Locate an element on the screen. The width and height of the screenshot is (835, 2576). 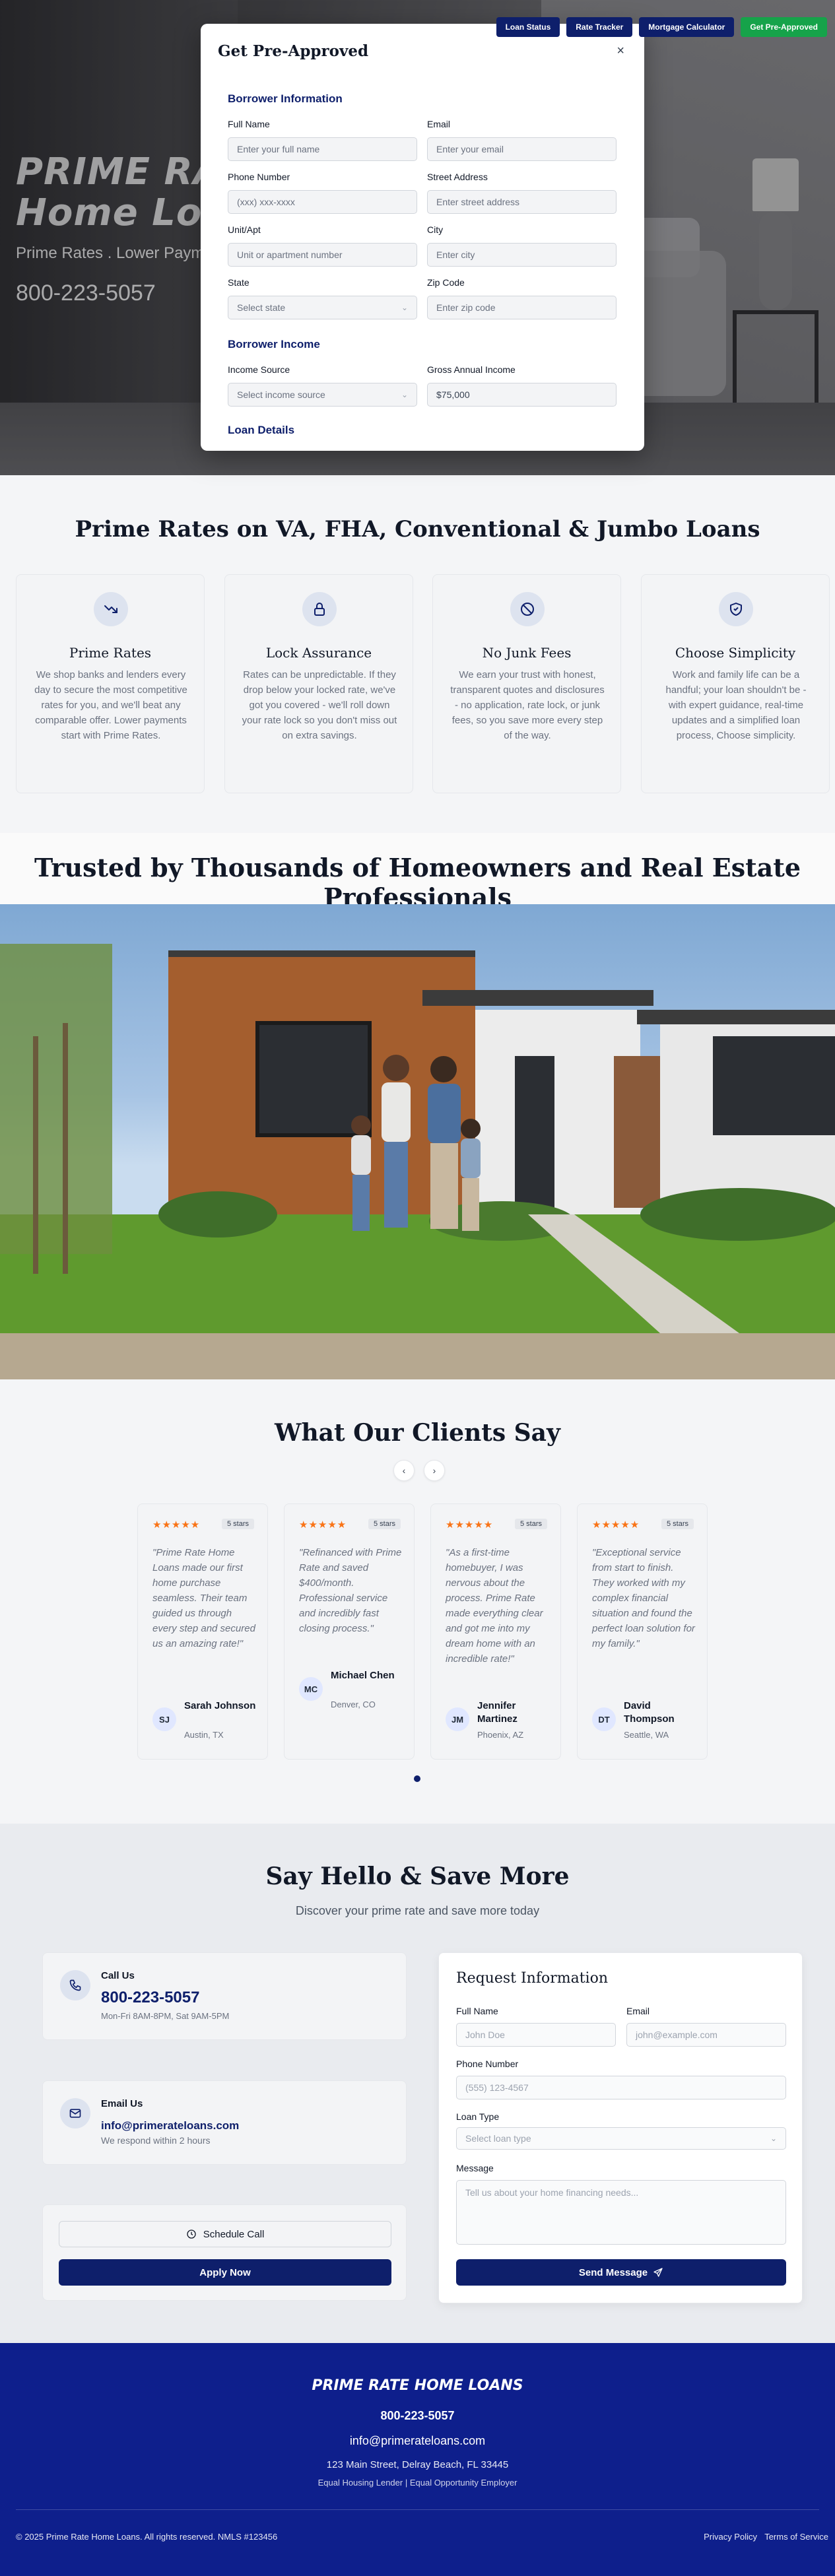
chevron-down-icon: ⌄ is located at coordinates (404, 394).